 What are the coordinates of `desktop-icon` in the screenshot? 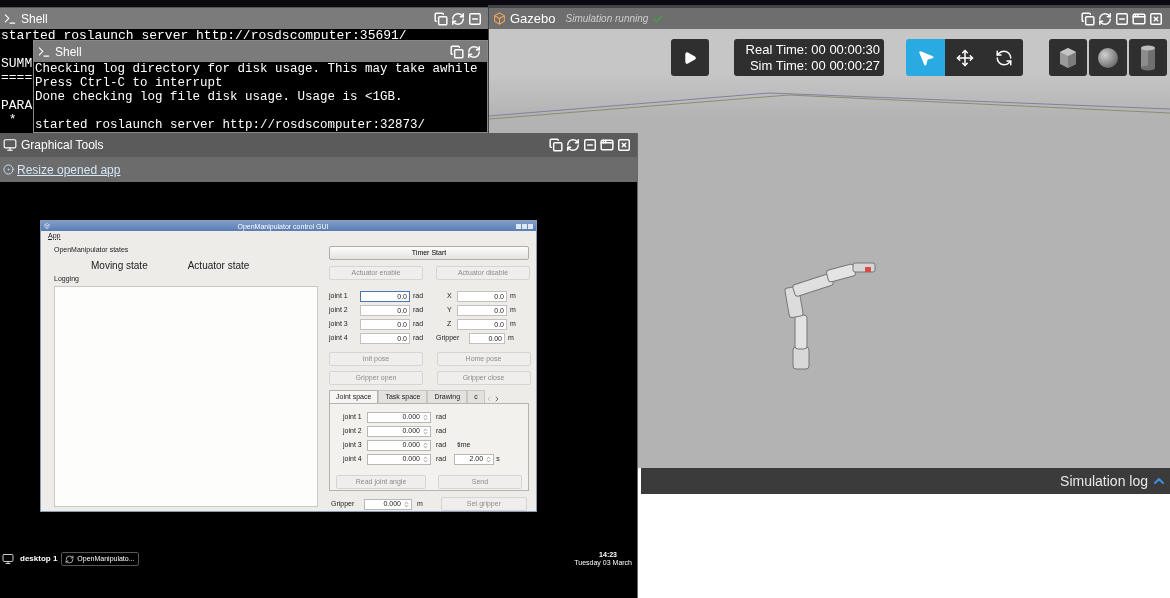 It's located at (8, 559).